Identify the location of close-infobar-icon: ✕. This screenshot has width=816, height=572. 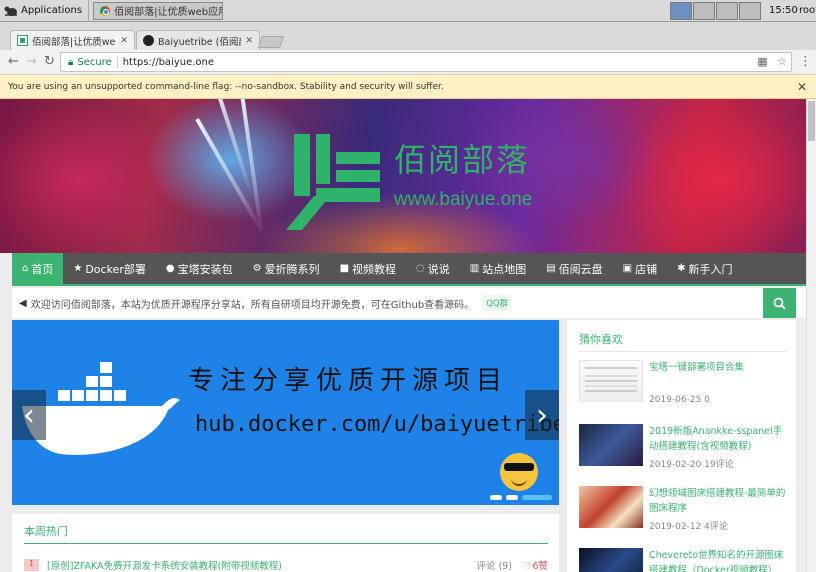
(802, 87).